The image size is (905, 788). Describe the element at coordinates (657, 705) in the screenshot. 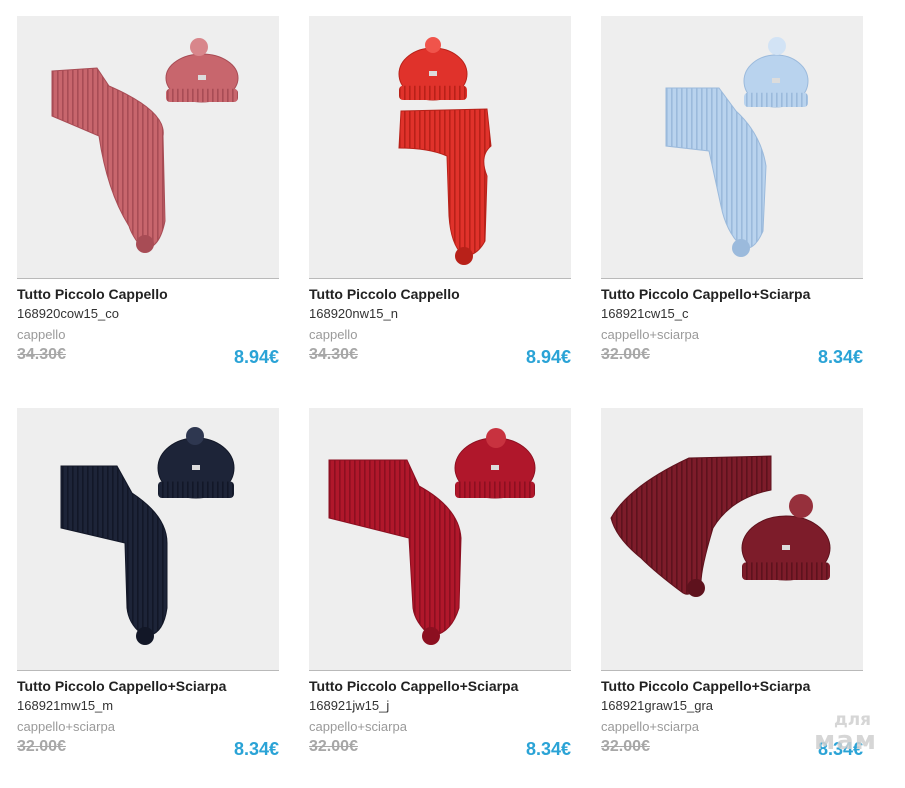

I see `product-sku: 168921graw15_gra` at that location.